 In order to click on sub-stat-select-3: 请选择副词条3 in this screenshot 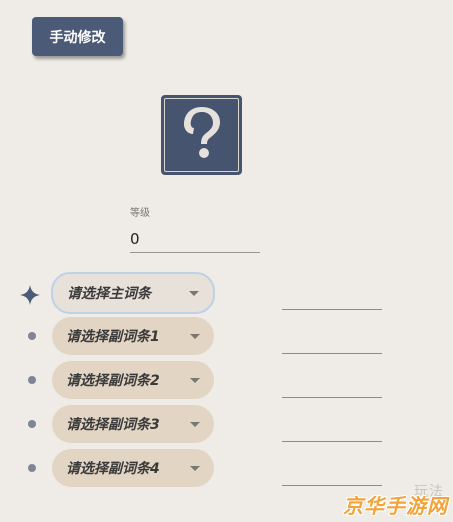, I will do `click(133, 424)`.